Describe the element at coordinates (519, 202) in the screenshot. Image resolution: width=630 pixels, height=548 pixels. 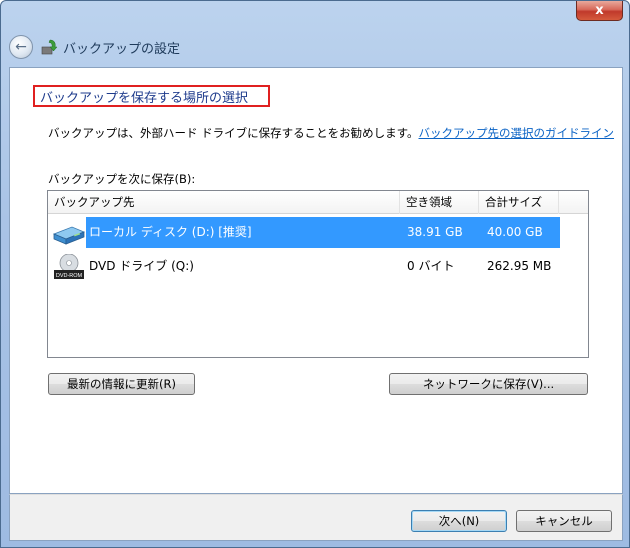
I see `column-header-total-size: 合計サイズ` at that location.